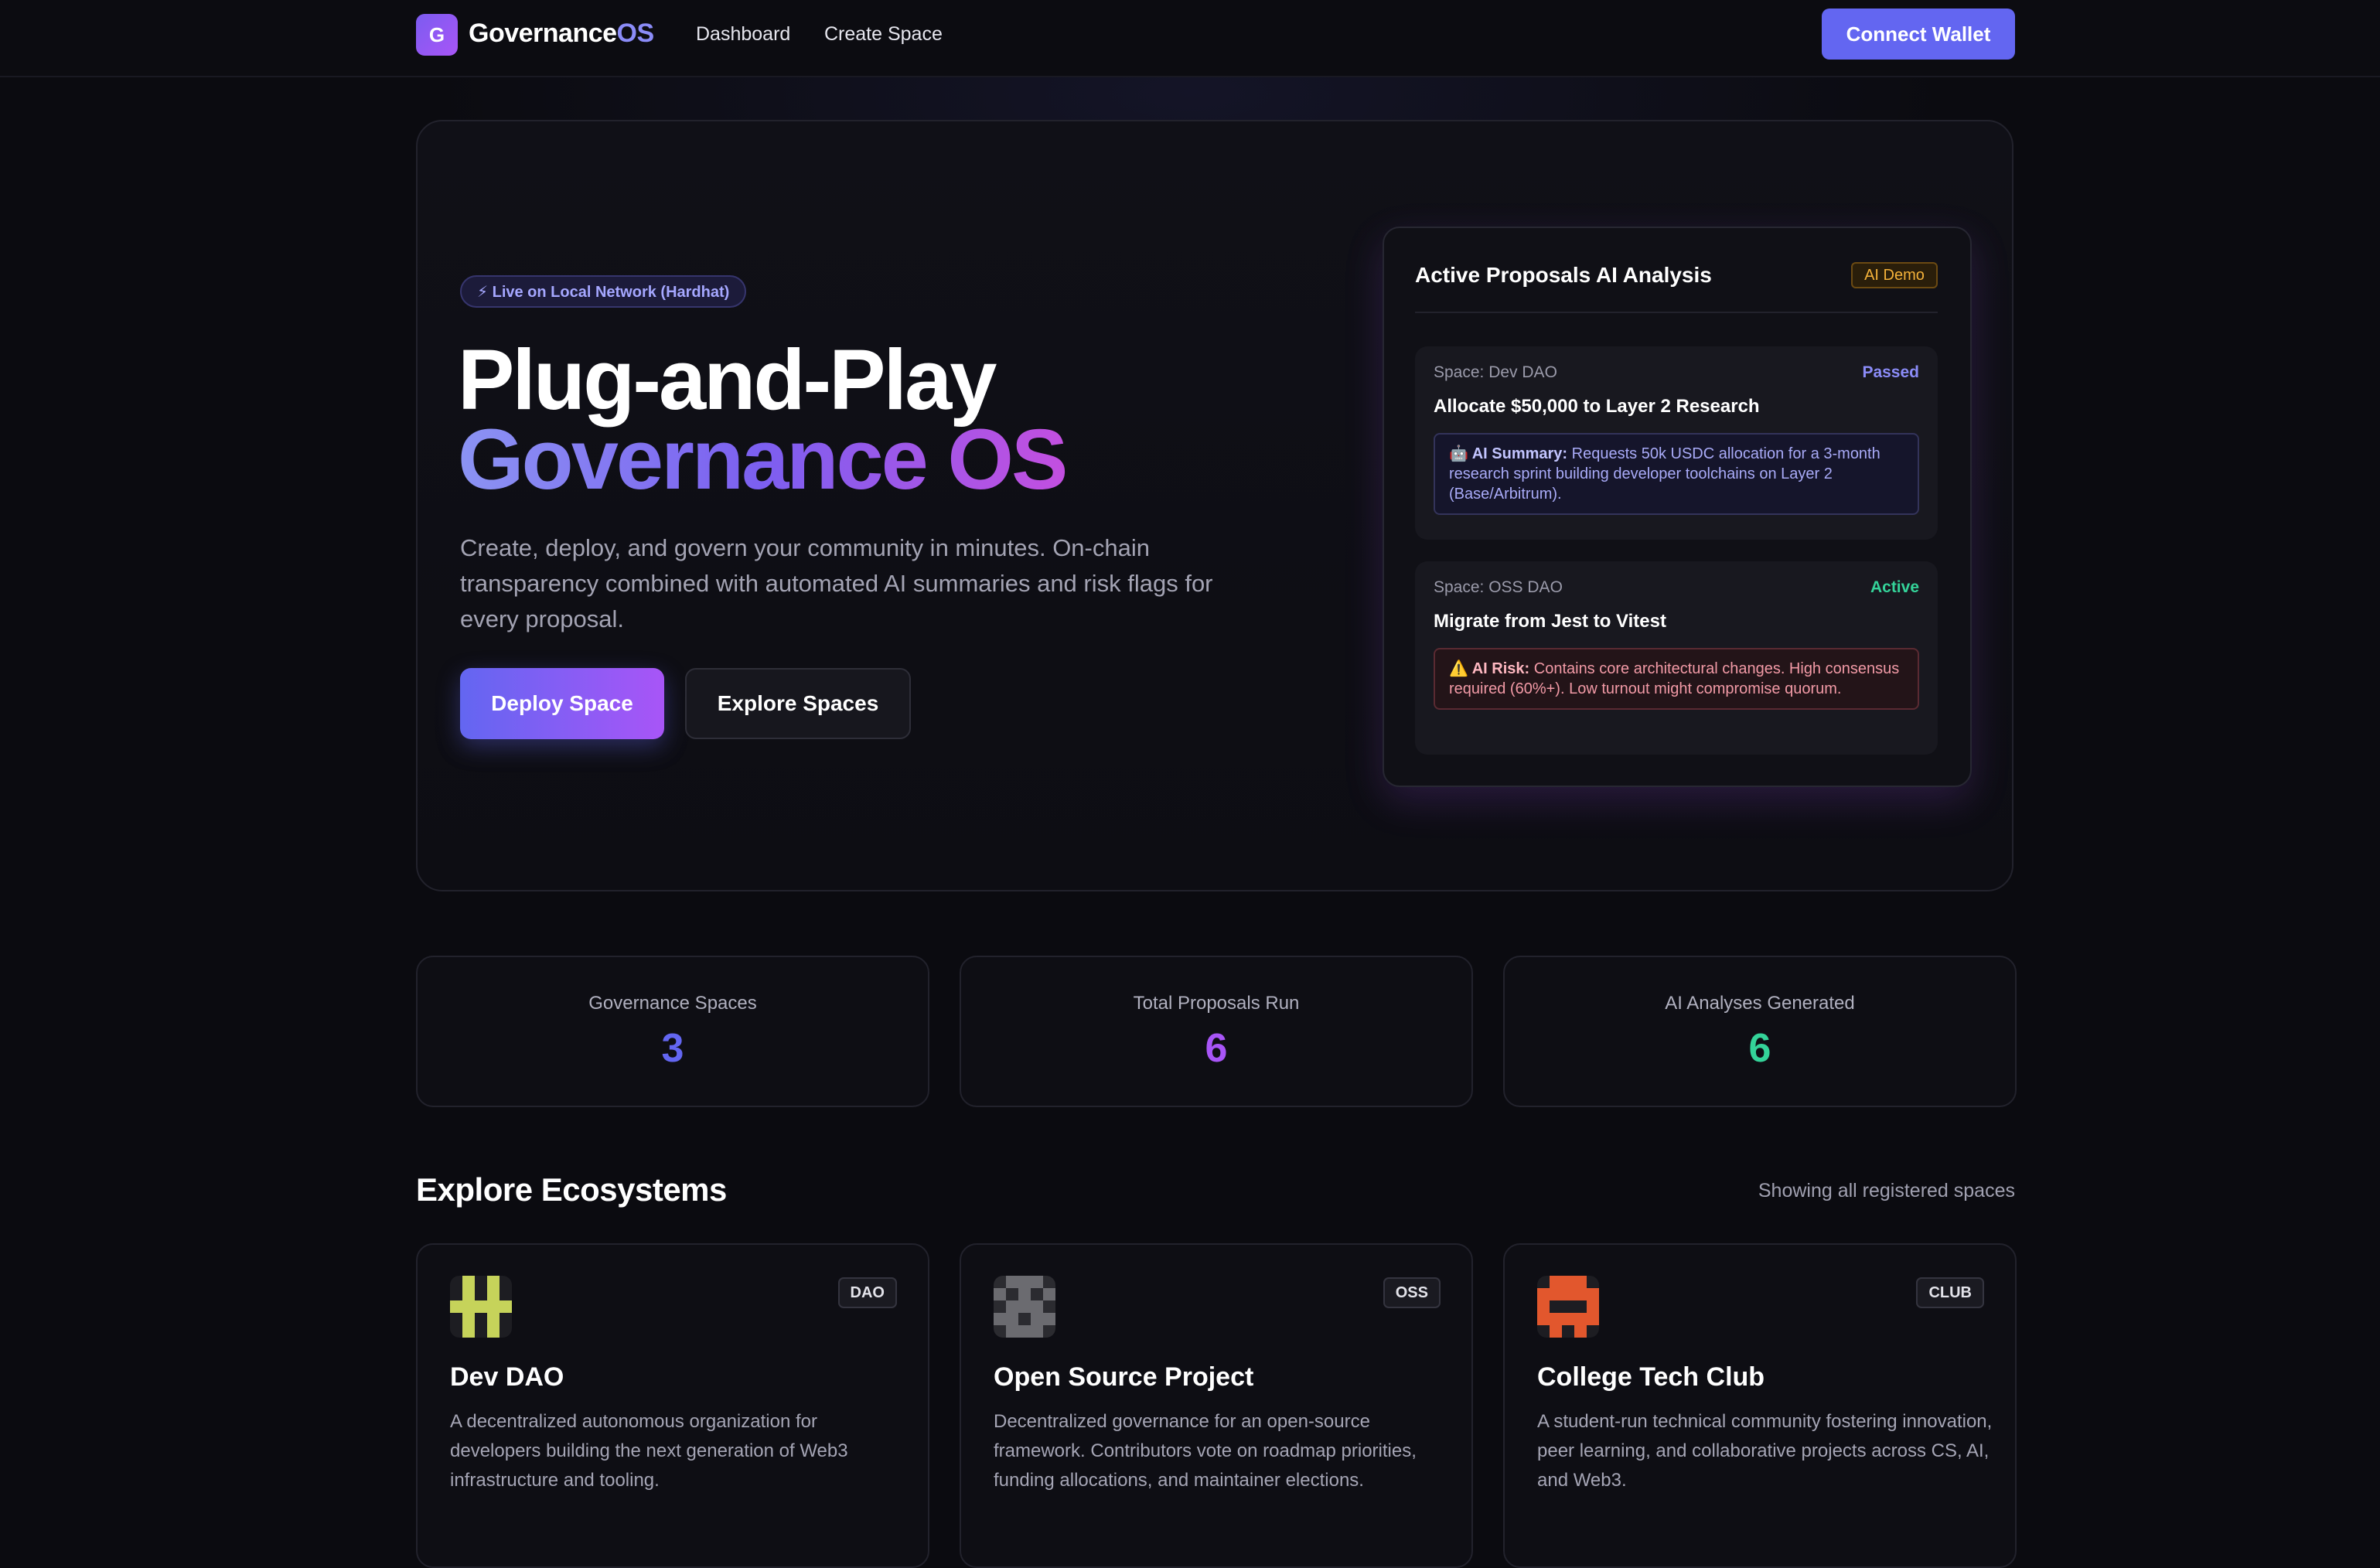 This screenshot has height=1568, width=2380. What do you see at coordinates (543, 33) in the screenshot?
I see `brand-main: Governance` at bounding box center [543, 33].